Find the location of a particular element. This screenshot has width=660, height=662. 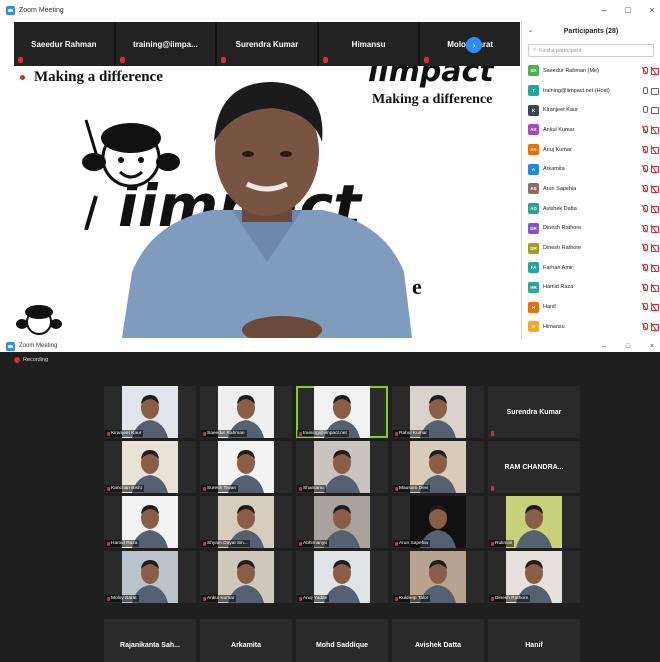

tile-name-label: Kiranjeet Kaur is located at coordinates (124, 433).